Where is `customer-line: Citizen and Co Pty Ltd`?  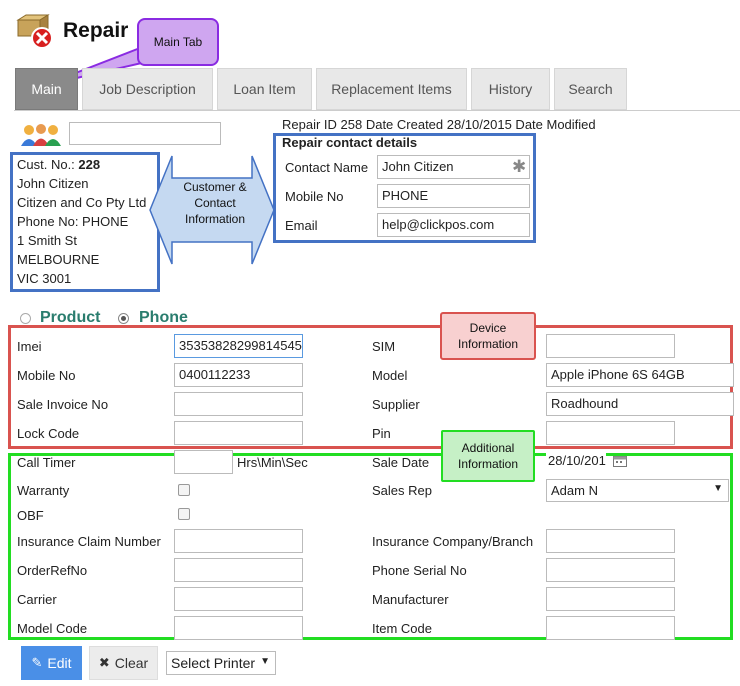
customer-line: Citizen and Co Pty Ltd is located at coordinates (82, 202).